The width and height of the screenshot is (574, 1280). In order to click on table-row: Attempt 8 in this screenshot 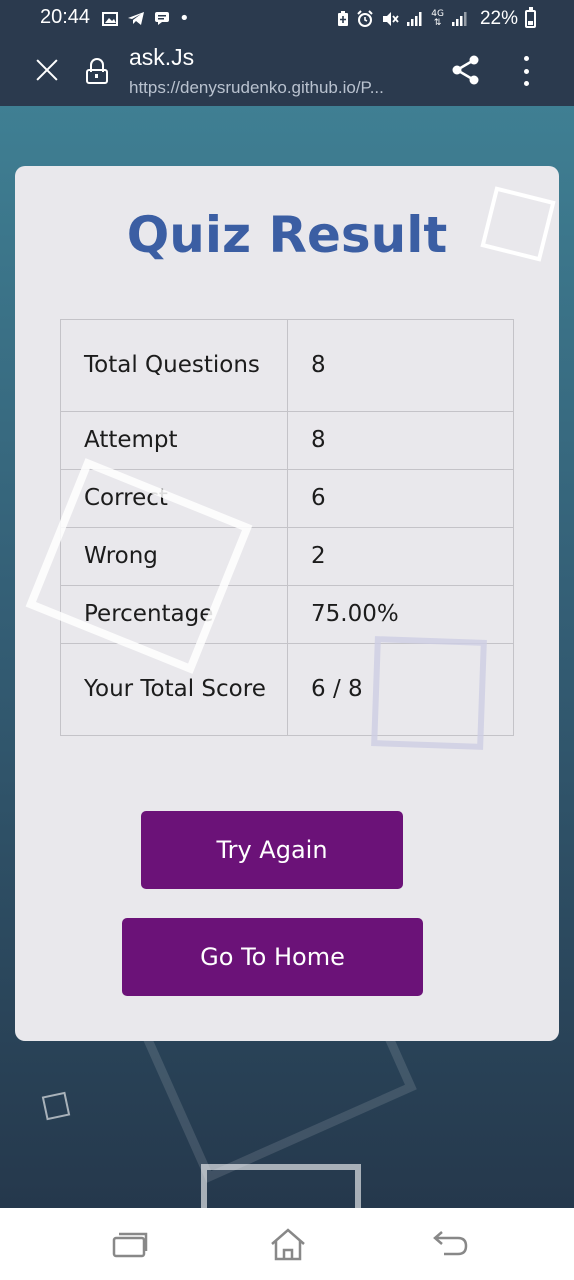, I will do `click(287, 440)`.